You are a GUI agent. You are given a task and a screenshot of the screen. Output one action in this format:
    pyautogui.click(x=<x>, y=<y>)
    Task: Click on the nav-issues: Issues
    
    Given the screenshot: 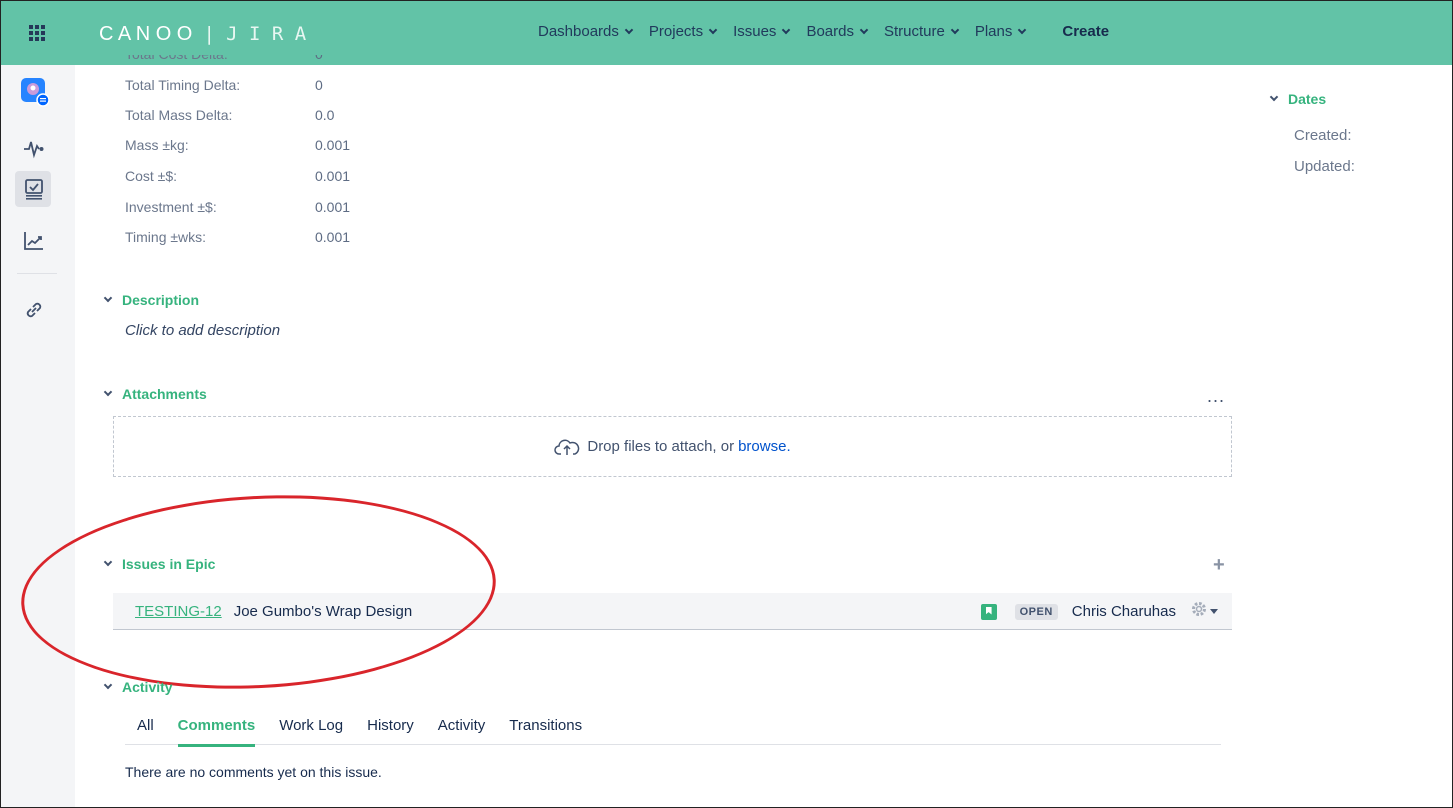 What is the action you would take?
    pyautogui.click(x=762, y=31)
    